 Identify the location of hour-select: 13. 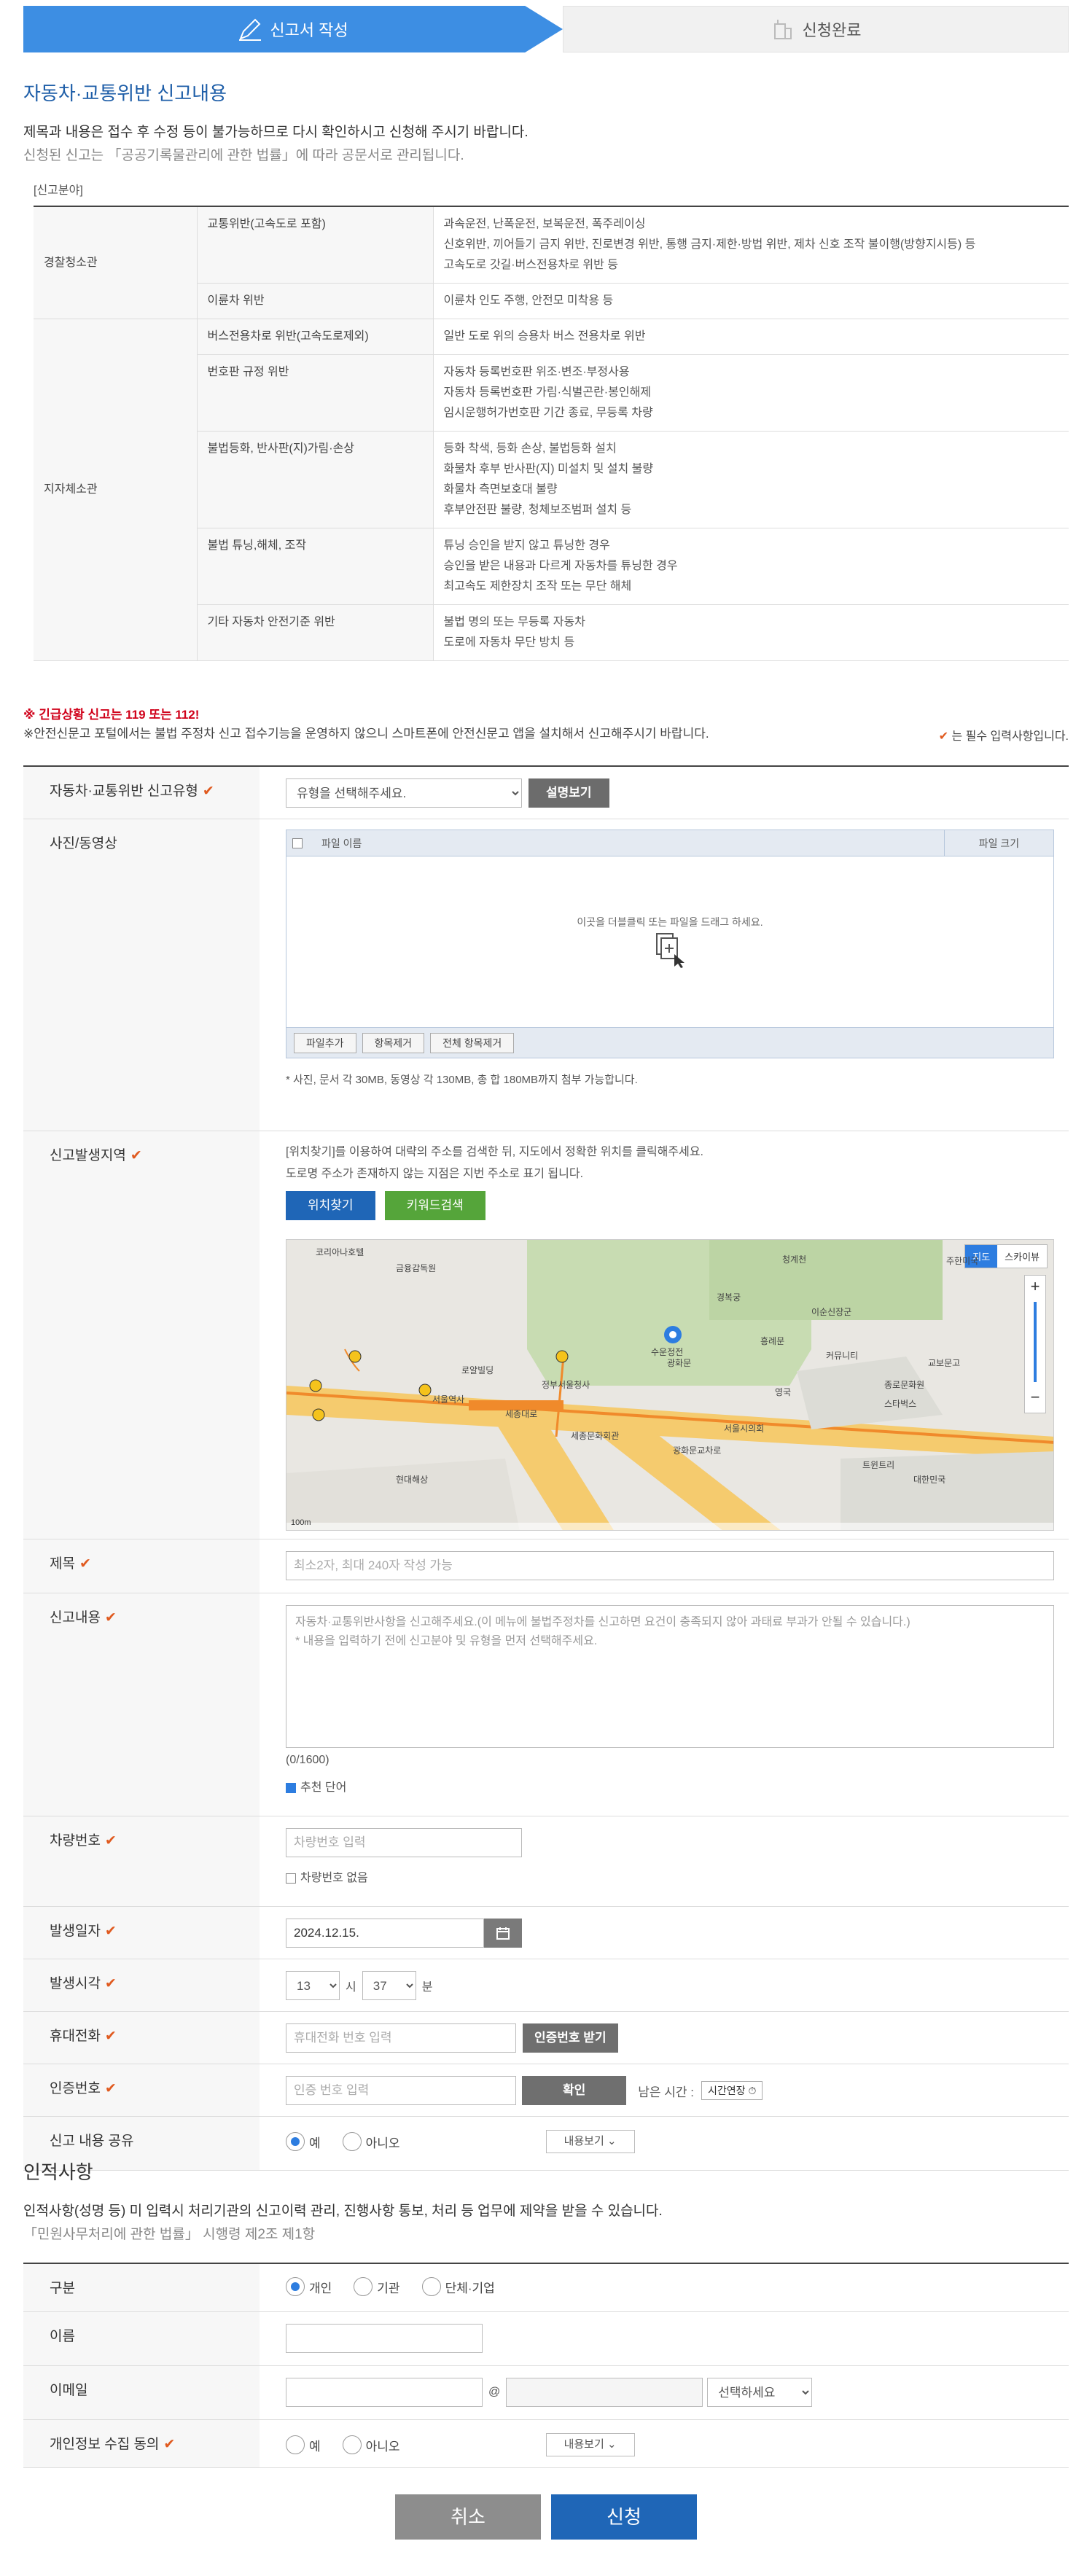
(313, 1986).